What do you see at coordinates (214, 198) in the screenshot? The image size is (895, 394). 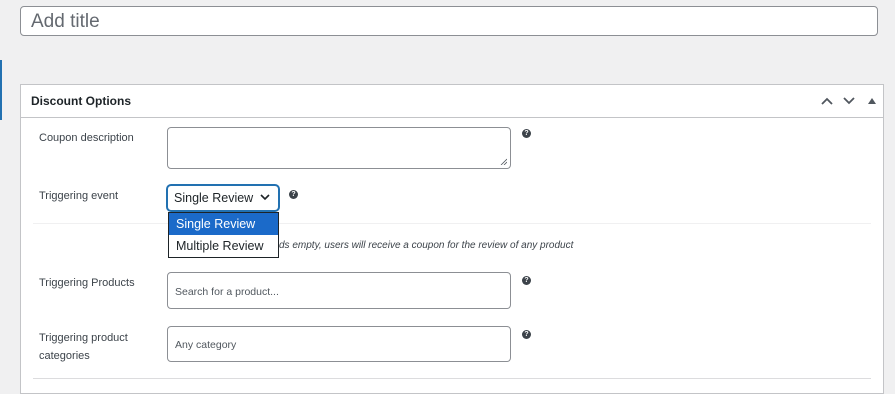 I see `triggering-event-selected: Single Review` at bounding box center [214, 198].